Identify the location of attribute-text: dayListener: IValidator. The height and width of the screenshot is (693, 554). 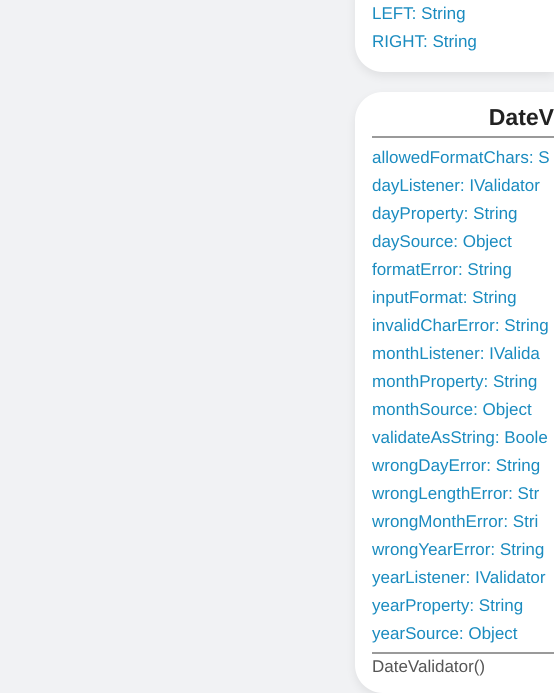
(456, 186).